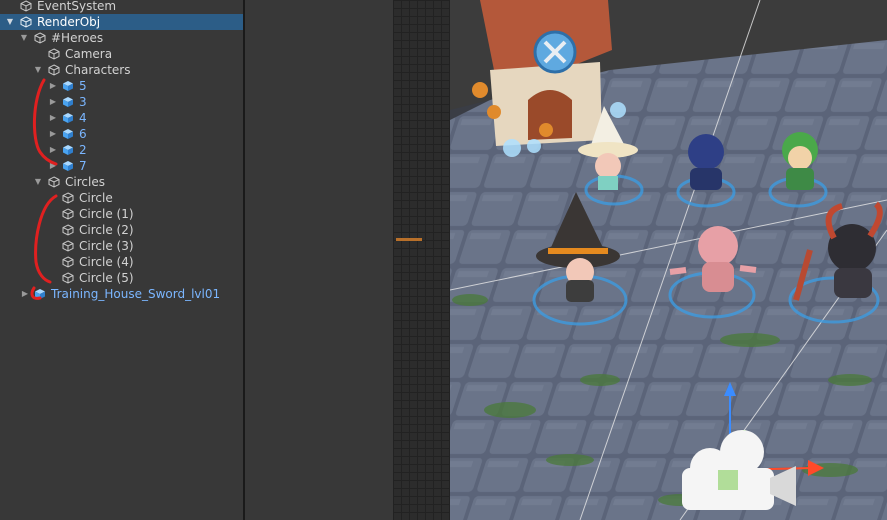 The width and height of the screenshot is (887, 520). I want to click on characters-bracket-mark, so click(45, 122).